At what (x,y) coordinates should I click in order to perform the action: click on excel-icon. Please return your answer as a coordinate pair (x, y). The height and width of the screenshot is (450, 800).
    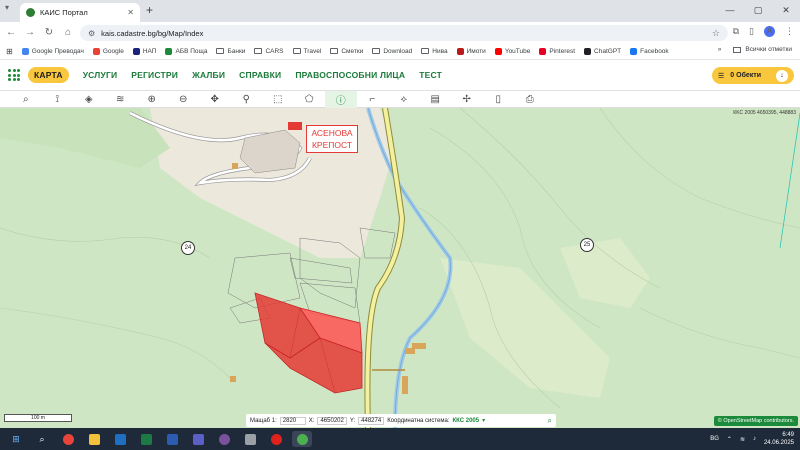
    Looking at the image, I should click on (146, 439).